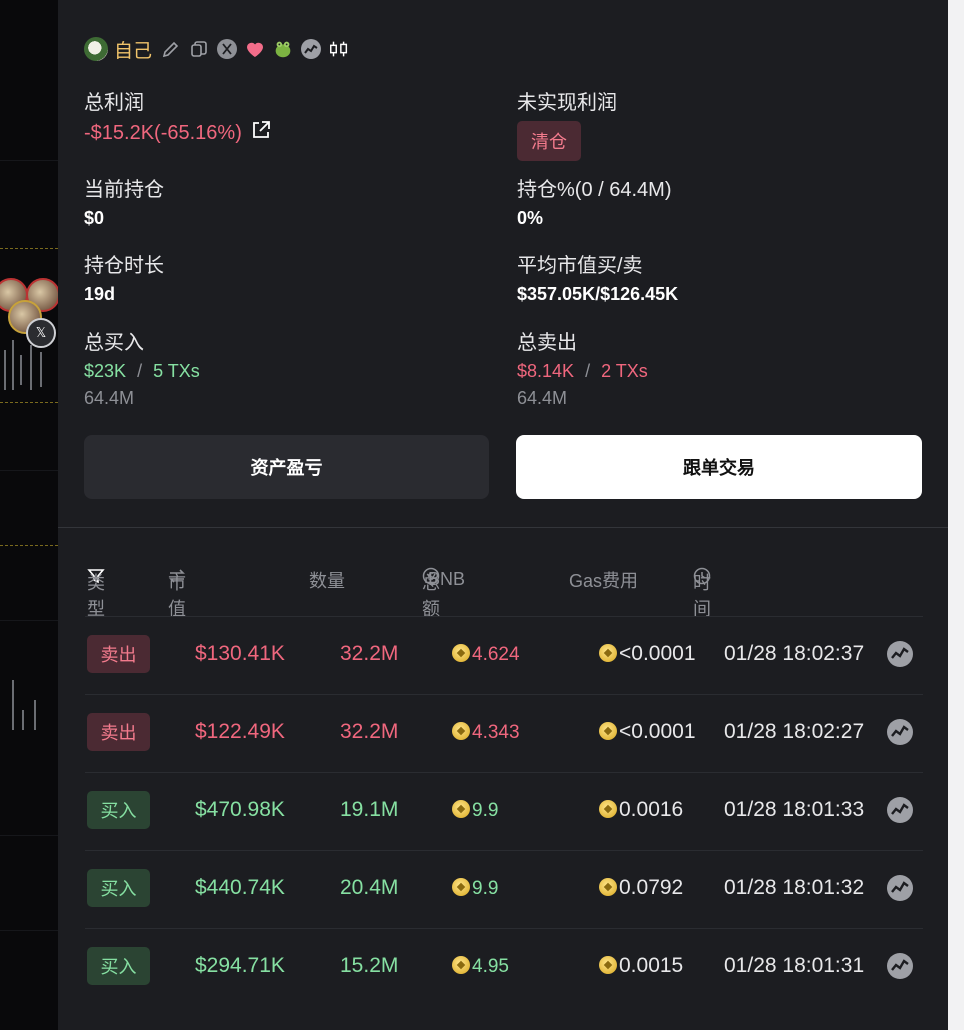 This screenshot has width=964, height=1030. What do you see at coordinates (496, 732) in the screenshot?
I see `trade-total: 4.343` at bounding box center [496, 732].